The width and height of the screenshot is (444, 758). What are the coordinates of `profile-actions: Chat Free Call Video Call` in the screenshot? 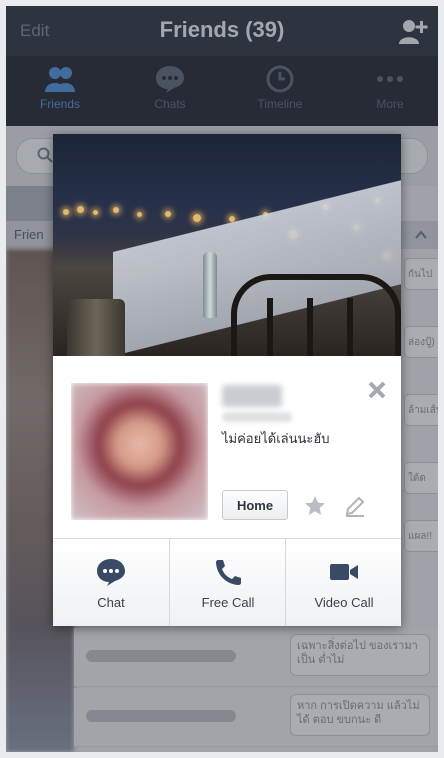 It's located at (227, 582).